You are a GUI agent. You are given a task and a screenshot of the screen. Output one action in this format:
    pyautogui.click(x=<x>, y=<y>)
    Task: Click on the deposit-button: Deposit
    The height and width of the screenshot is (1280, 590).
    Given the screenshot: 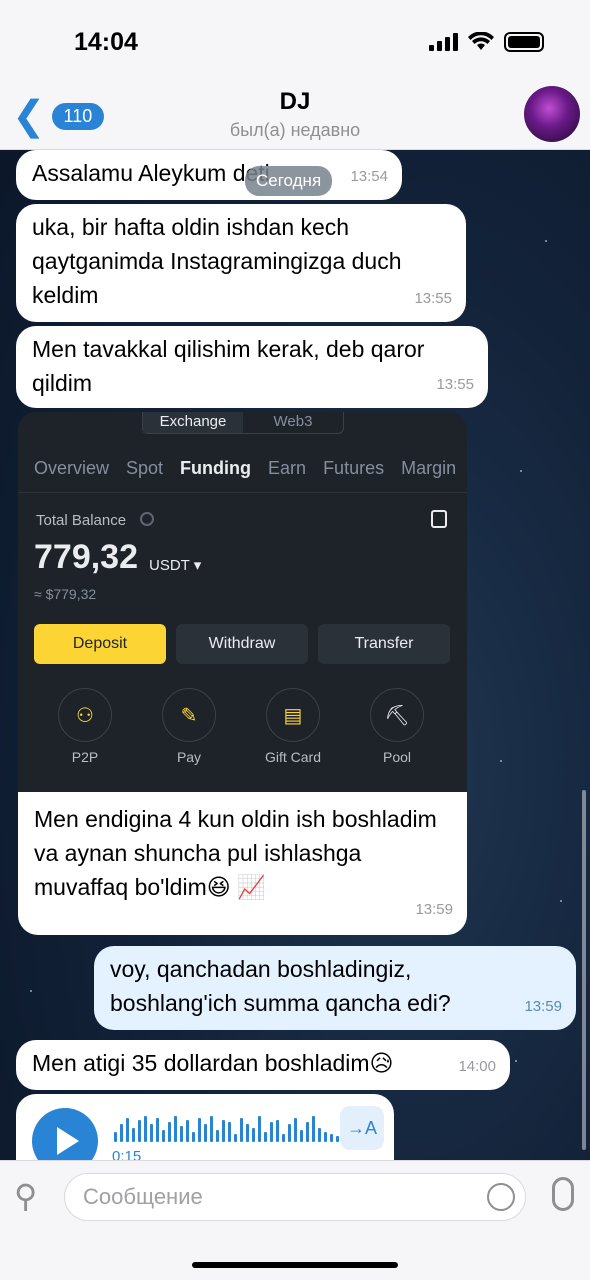 What is the action you would take?
    pyautogui.click(x=100, y=644)
    